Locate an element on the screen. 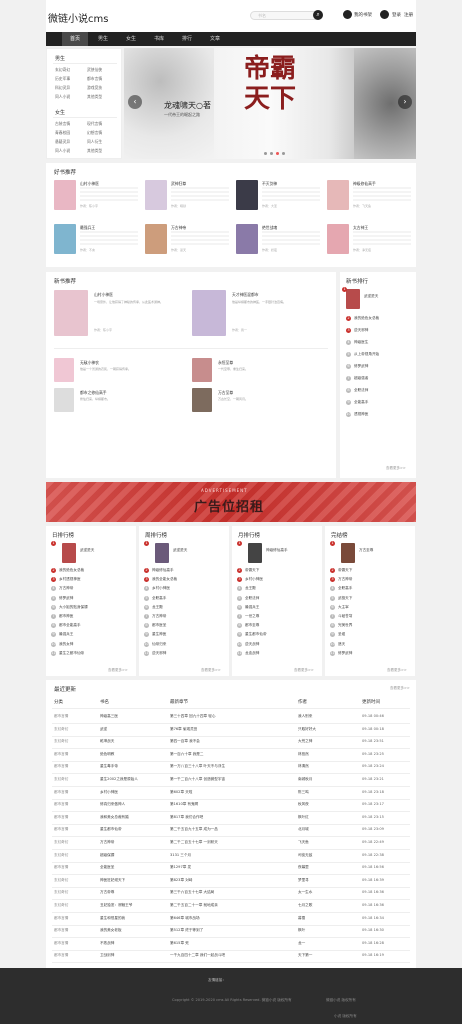  rank-item: 都市神医 is located at coordinates (66, 616).